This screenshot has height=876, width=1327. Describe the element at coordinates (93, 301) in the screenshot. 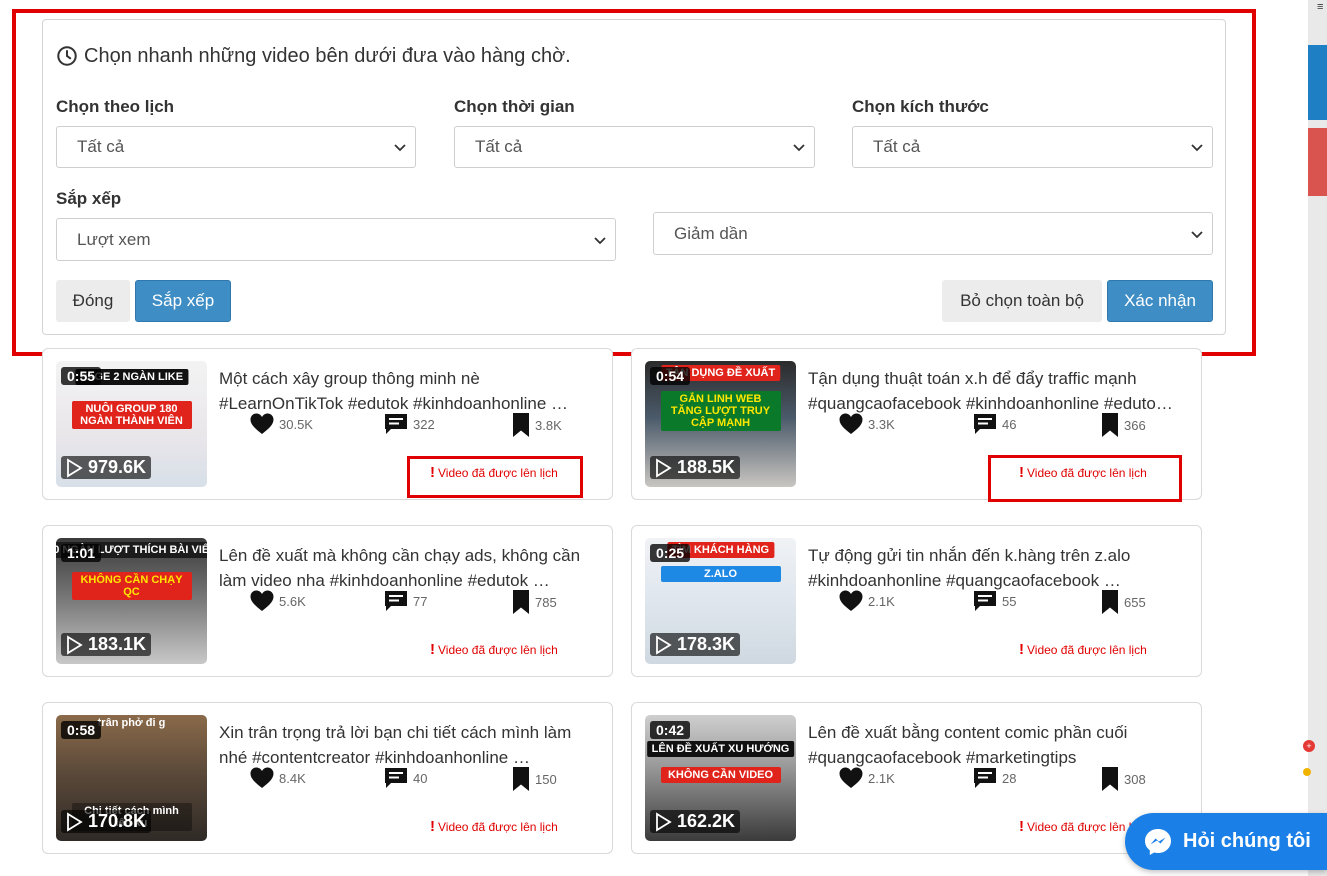

I see `close-button: Đóng` at that location.